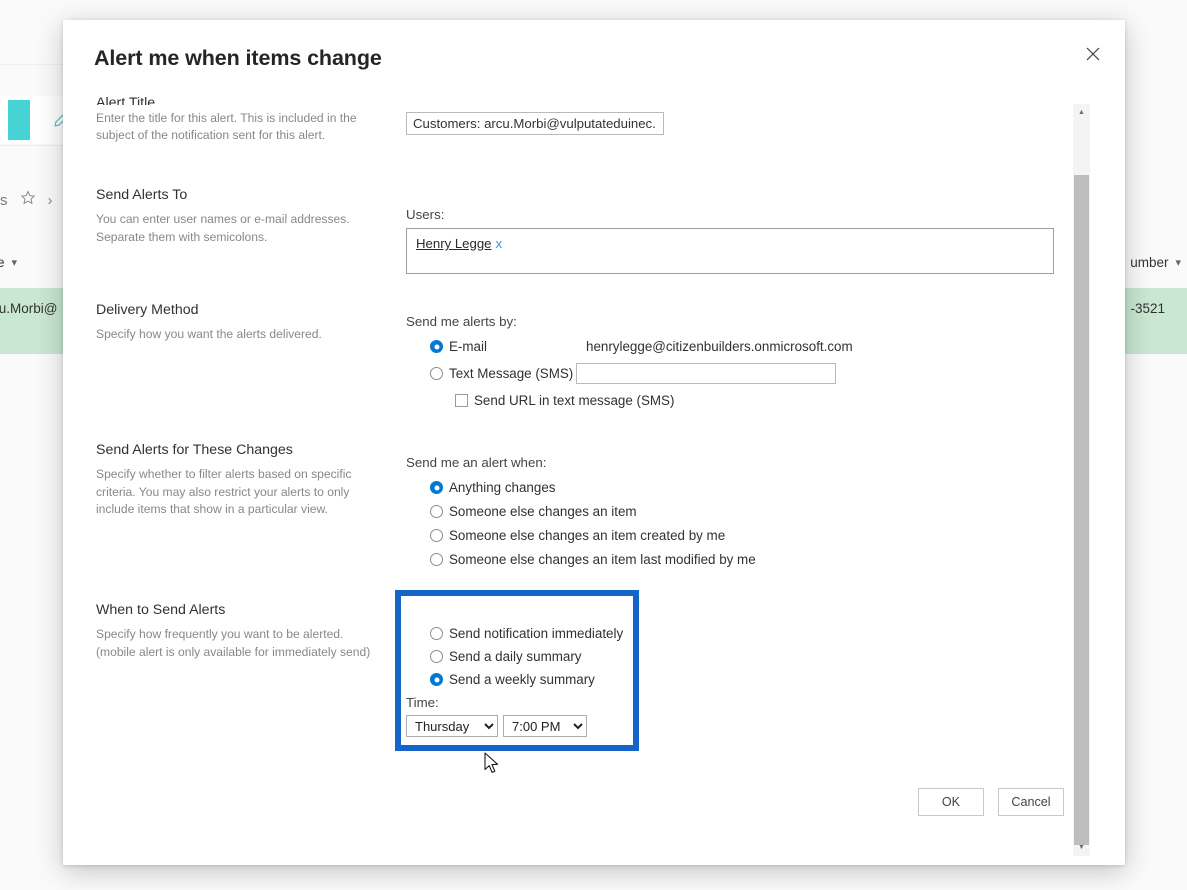 The width and height of the screenshot is (1187, 890). I want to click on when-option-2: Send a weekly summary, so click(751, 679).